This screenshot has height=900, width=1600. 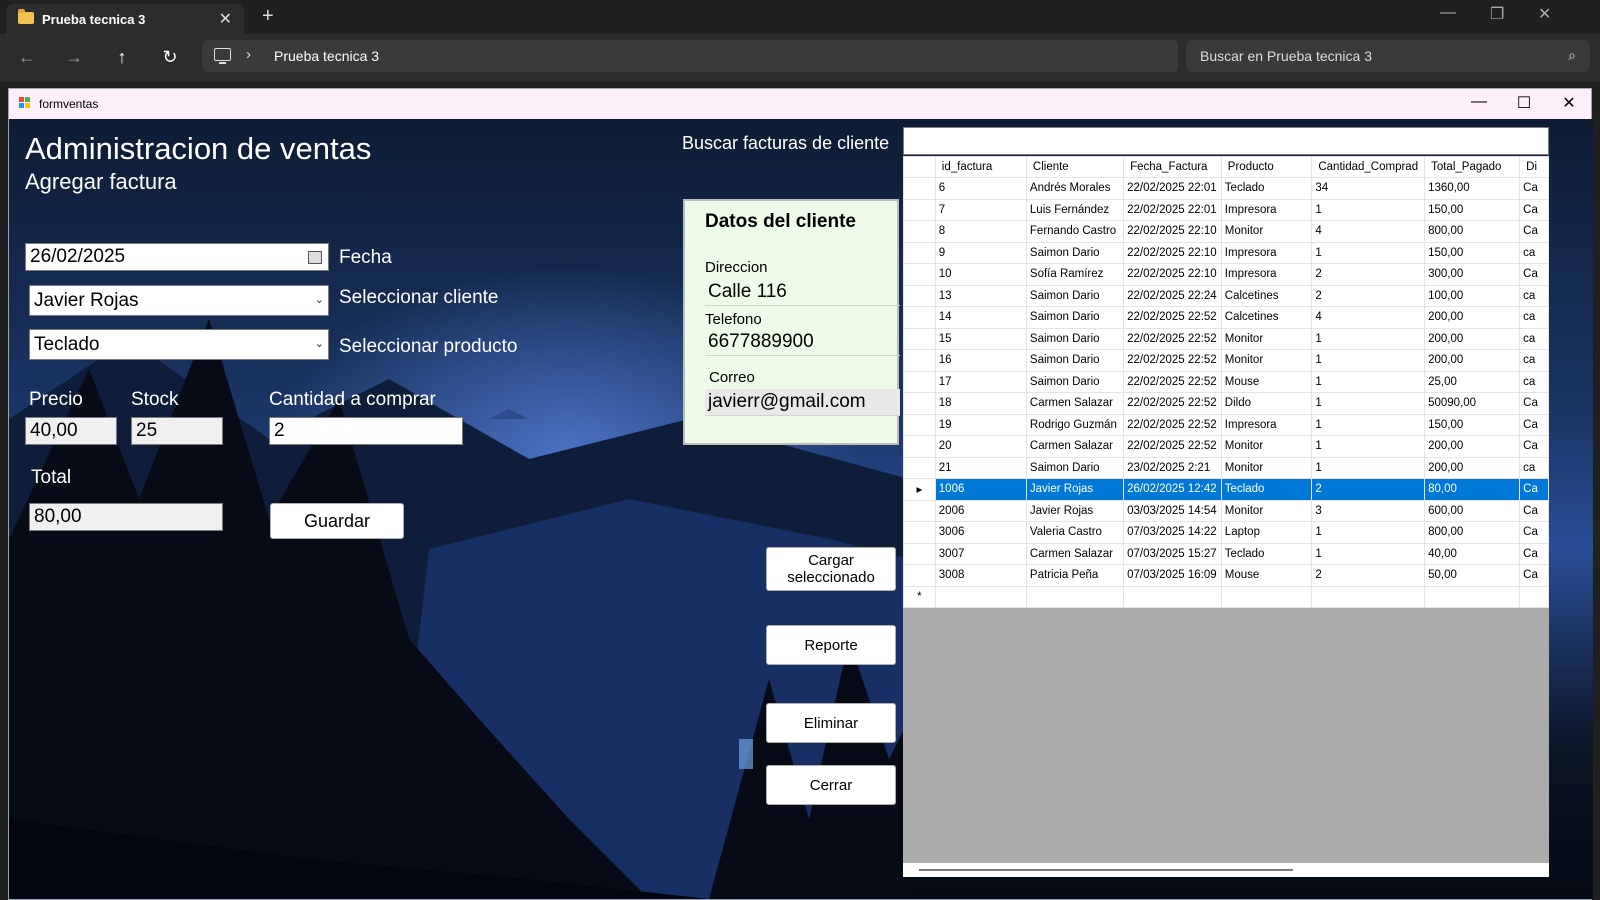 I want to click on table-cell: 17, so click(x=980, y=381).